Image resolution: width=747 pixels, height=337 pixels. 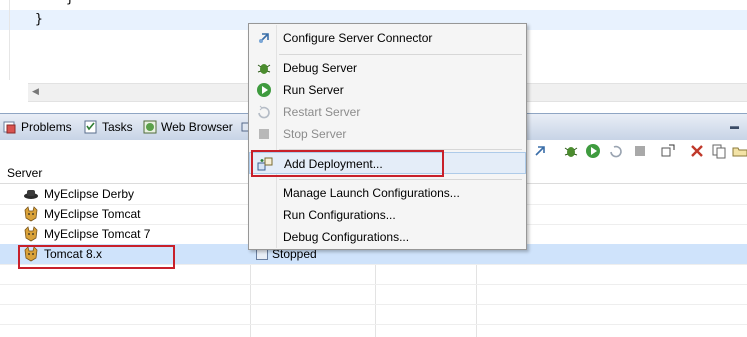 I want to click on menu-item-configure-server-connector: Configure Server Connector, so click(x=387, y=38).